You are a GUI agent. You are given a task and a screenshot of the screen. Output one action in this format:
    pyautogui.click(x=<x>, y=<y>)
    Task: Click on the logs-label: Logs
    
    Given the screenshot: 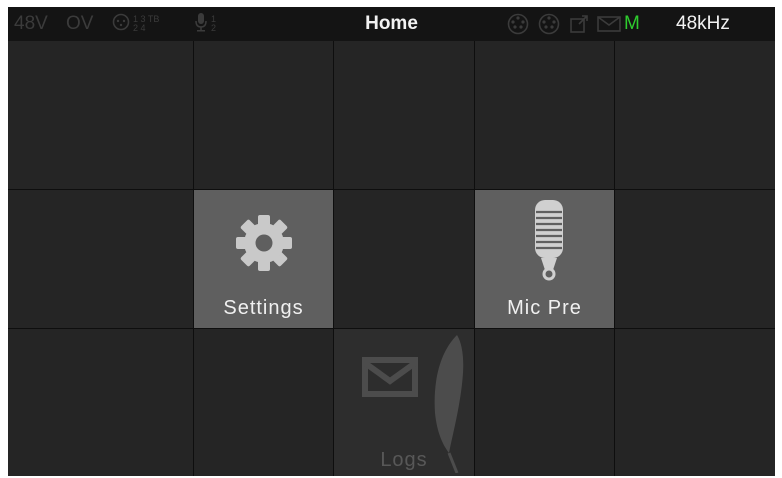 What is the action you would take?
    pyautogui.click(x=404, y=460)
    